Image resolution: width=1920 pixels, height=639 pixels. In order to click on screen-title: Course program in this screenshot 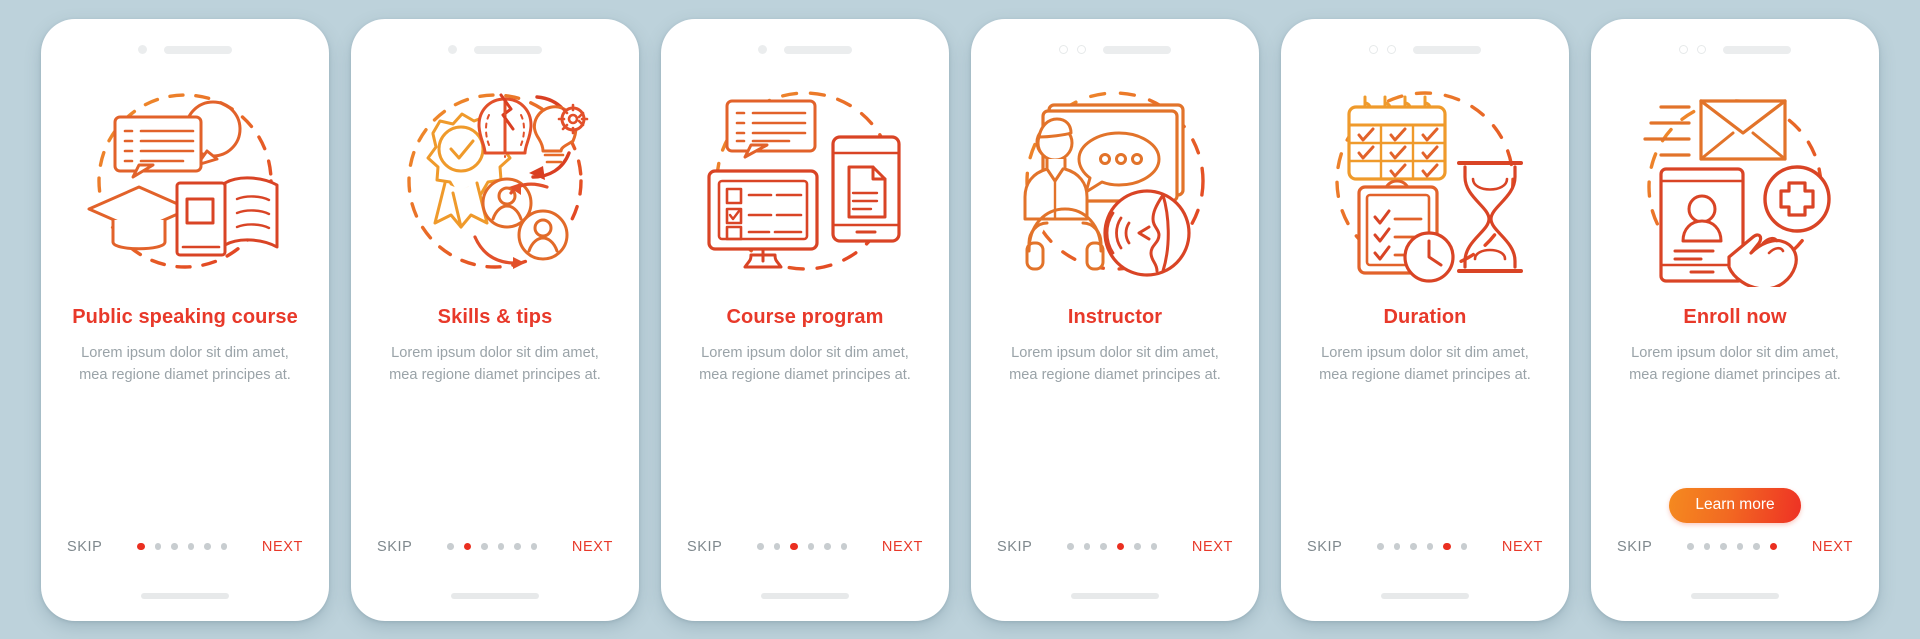, I will do `click(805, 316)`.